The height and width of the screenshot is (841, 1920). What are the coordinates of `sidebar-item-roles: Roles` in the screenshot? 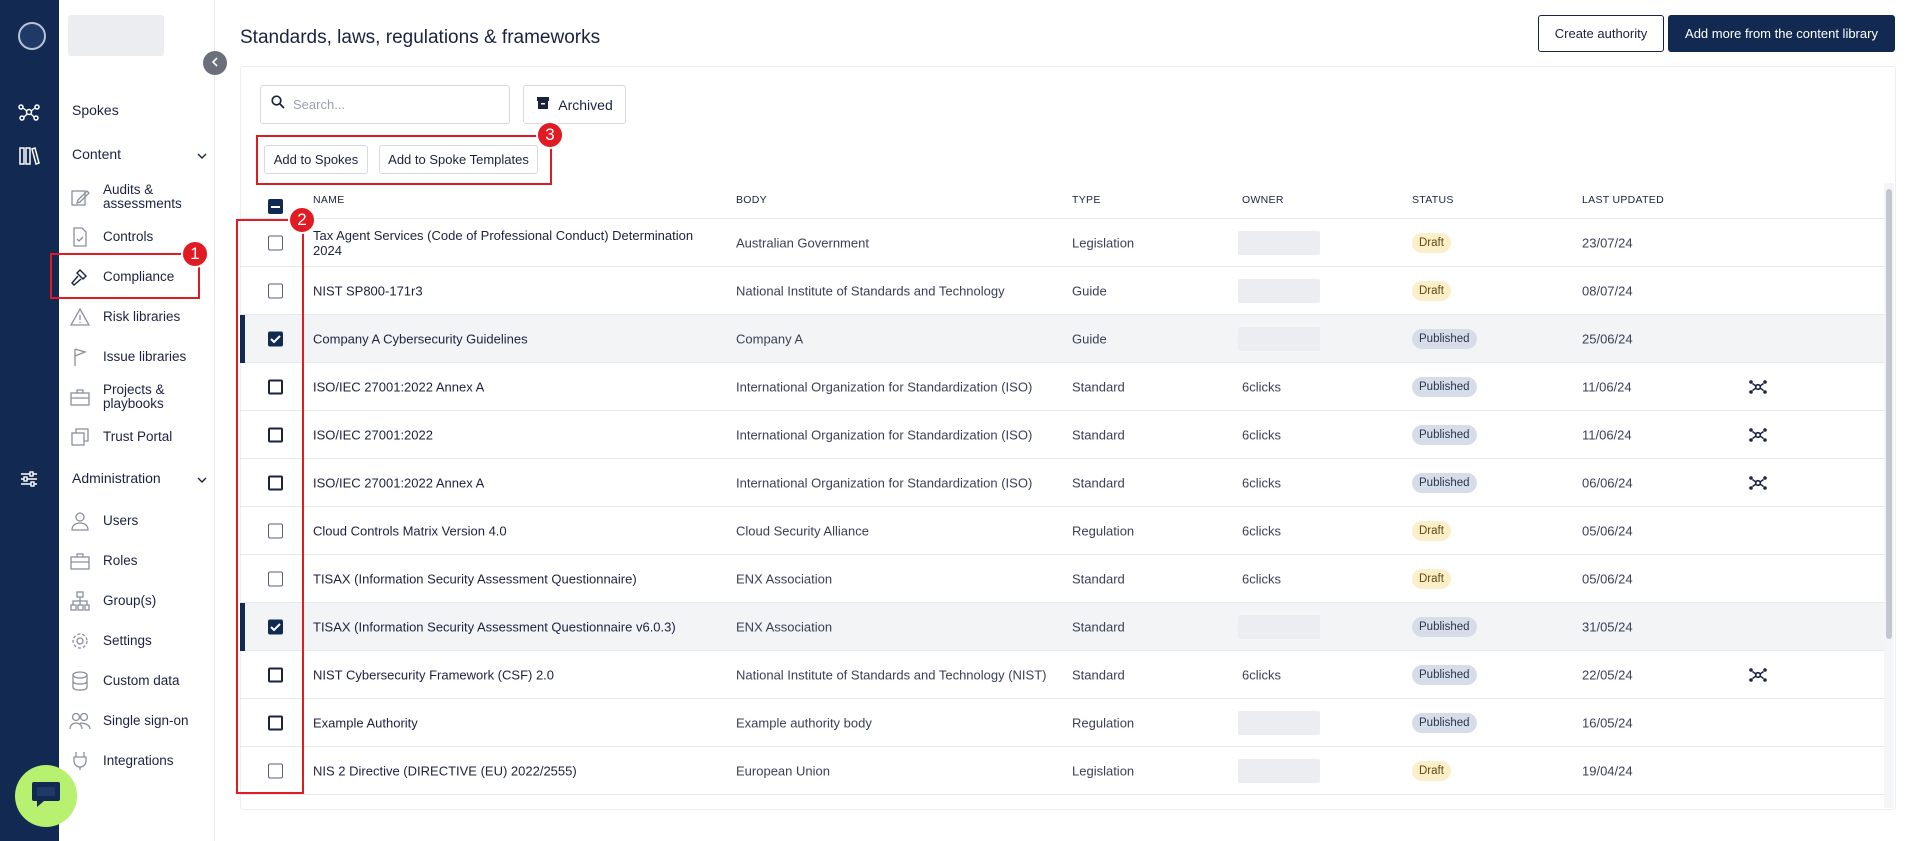 It's located at (139, 561).